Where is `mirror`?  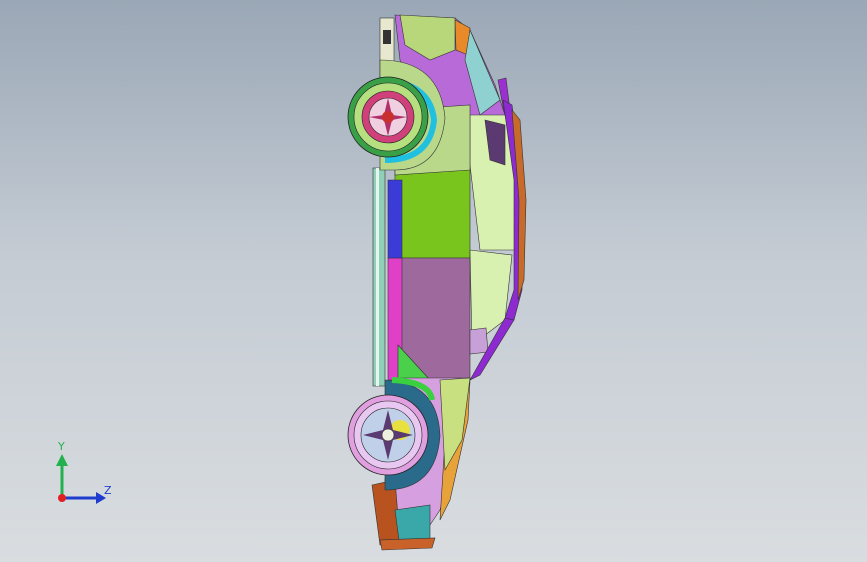
mirror is located at coordinates (479, 341).